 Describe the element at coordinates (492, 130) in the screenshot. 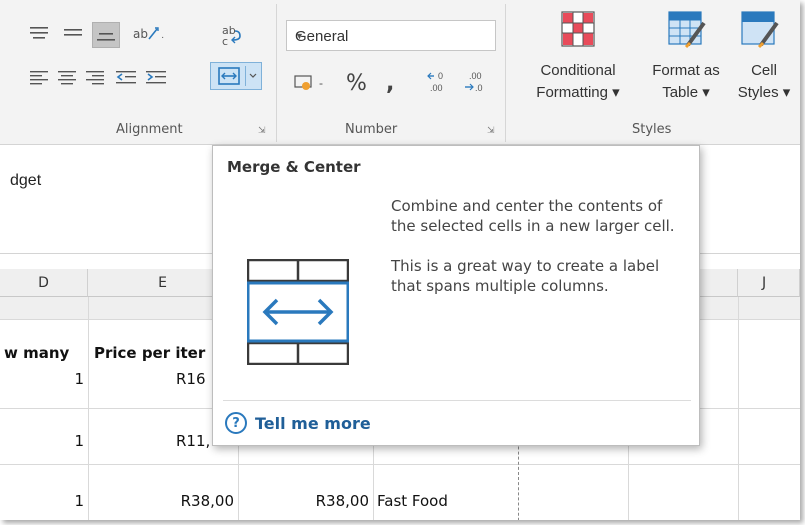

I see `number-dialog-launcher-icon: ⇲` at that location.